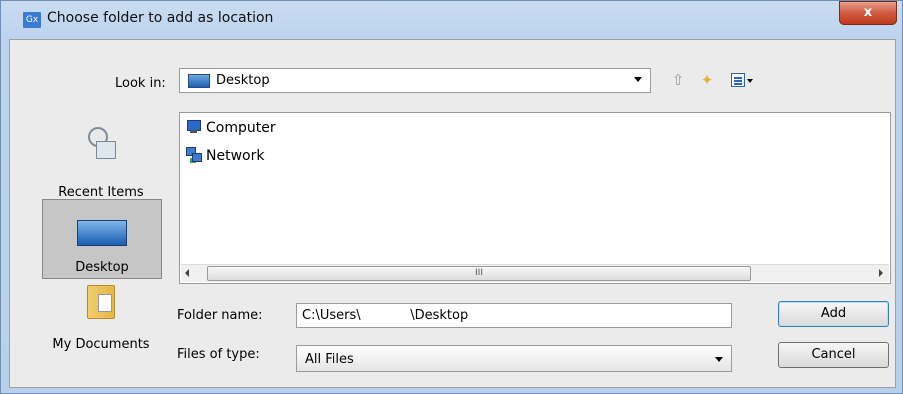  What do you see at coordinates (187, 273) in the screenshot?
I see `scroll-left-icon` at bounding box center [187, 273].